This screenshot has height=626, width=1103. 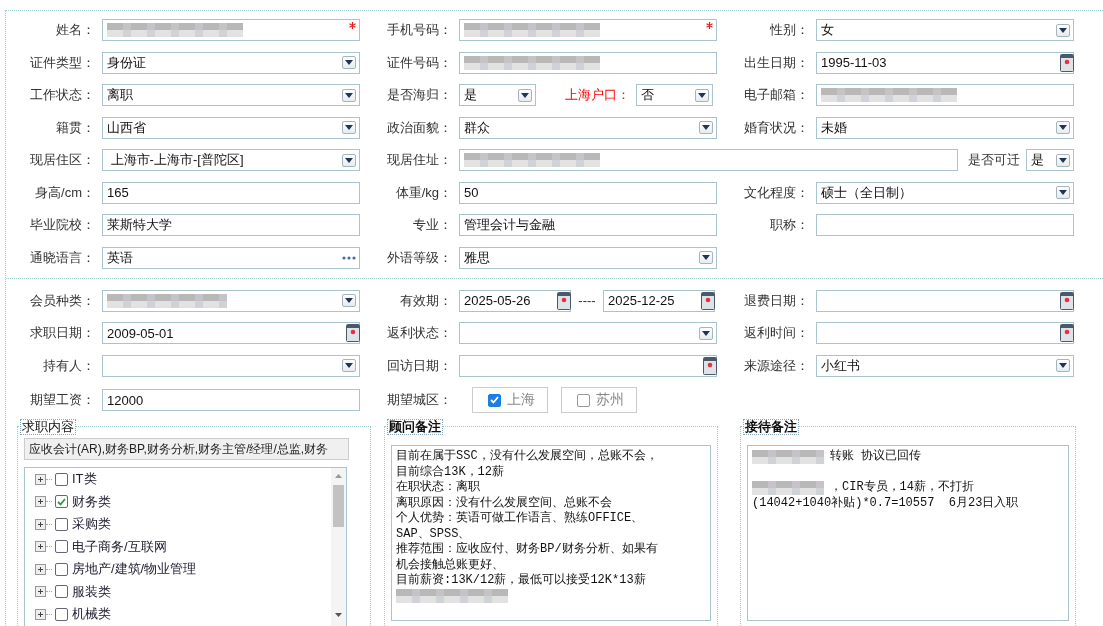 I want to click on dropdown-field: 山西省, so click(x=231, y=127).